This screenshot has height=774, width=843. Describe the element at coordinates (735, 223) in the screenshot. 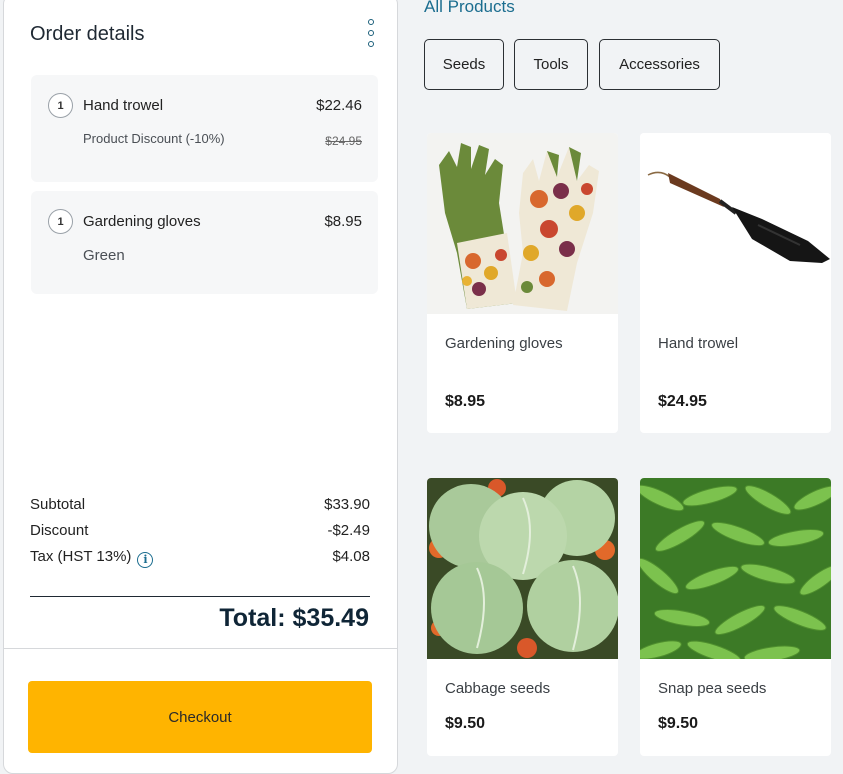

I see `hand-trowel-image` at that location.